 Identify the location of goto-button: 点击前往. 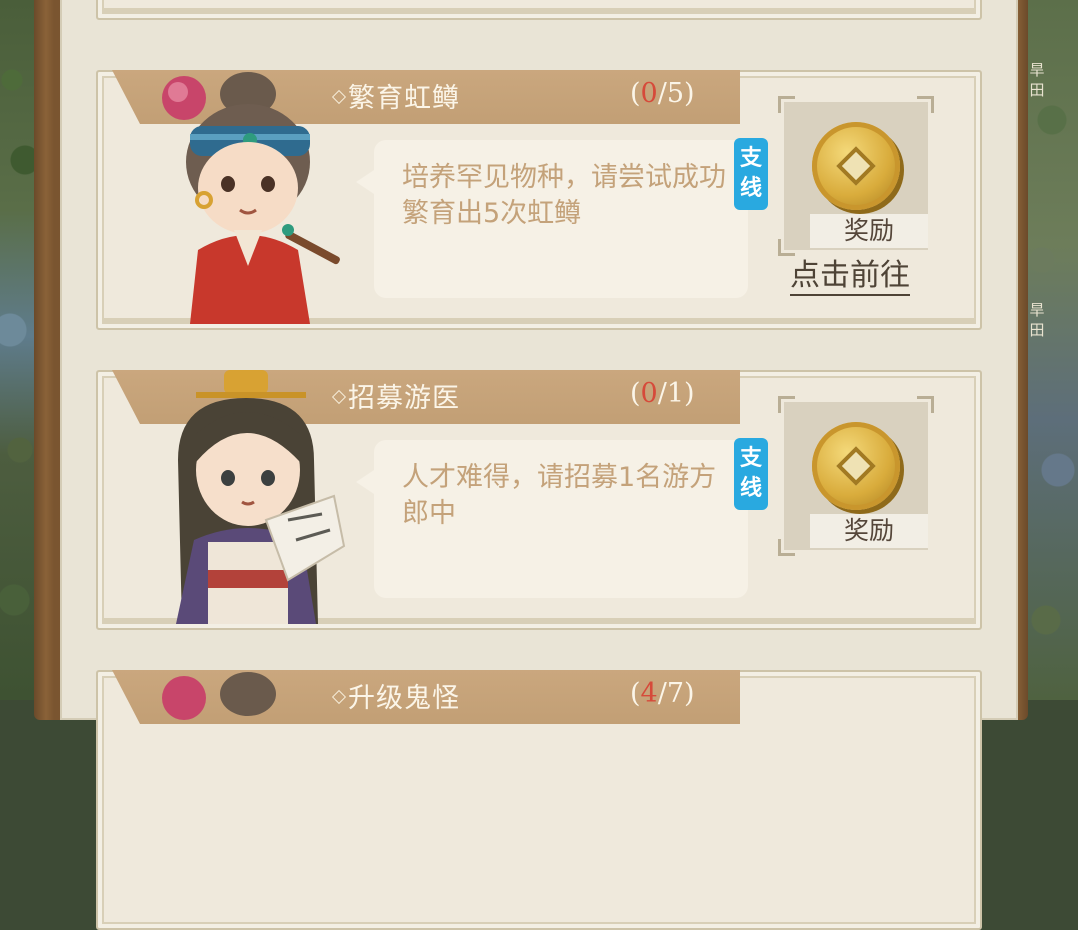
(850, 277).